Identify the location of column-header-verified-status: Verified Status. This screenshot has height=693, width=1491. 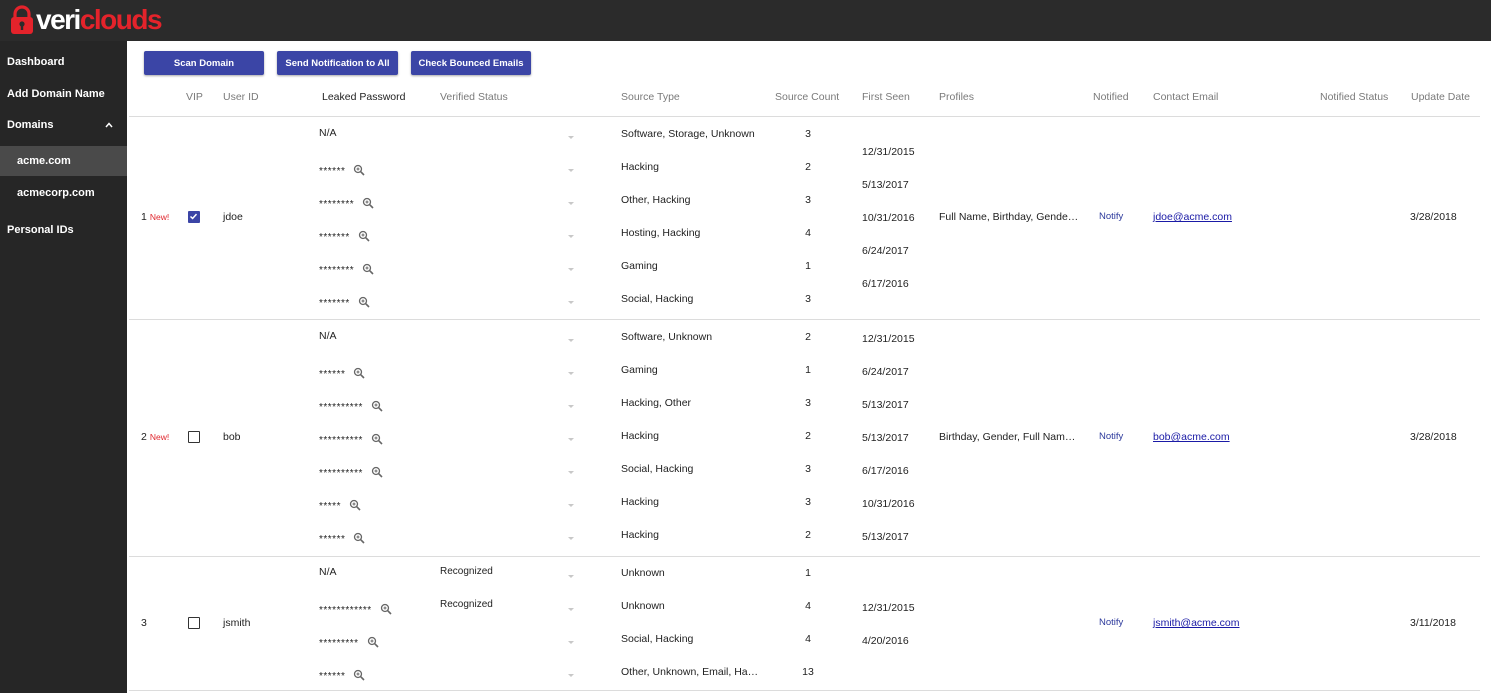
(474, 97).